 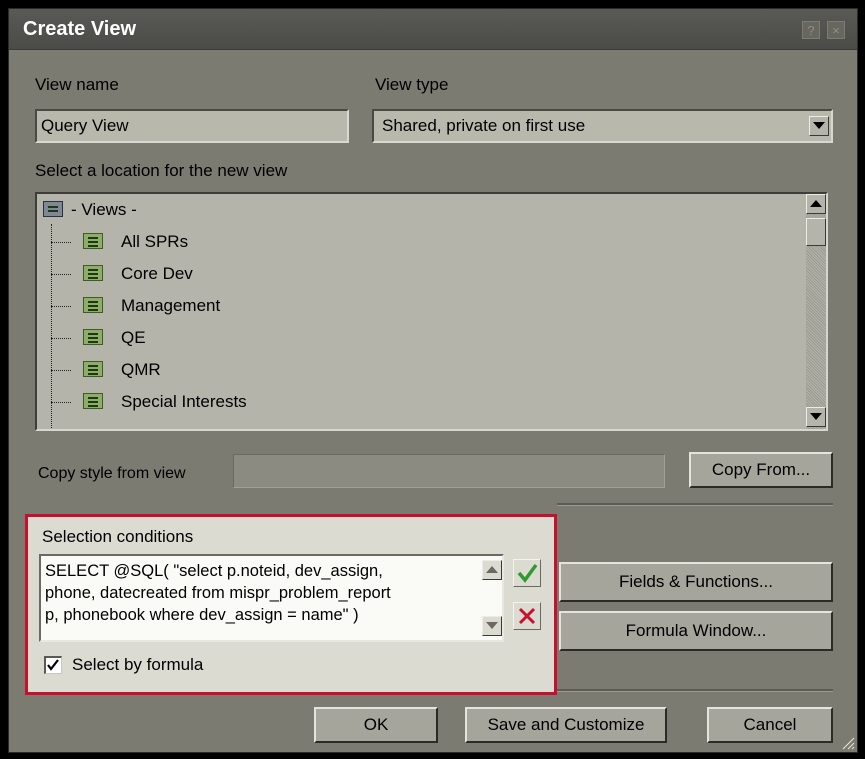 I want to click on formula-line: p, phonebook where dev_assign = name" ), so click(x=202, y=615).